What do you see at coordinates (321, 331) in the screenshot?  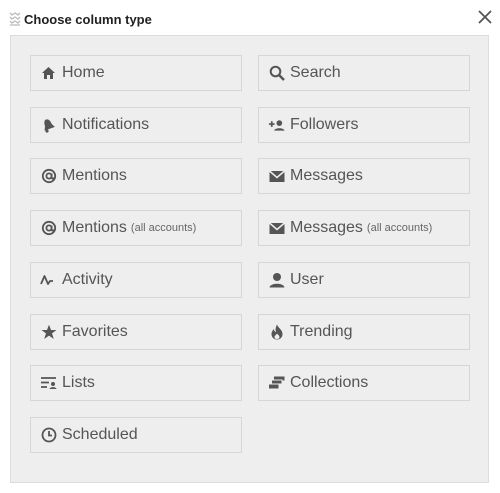 I see `column-option-label: Trending` at bounding box center [321, 331].